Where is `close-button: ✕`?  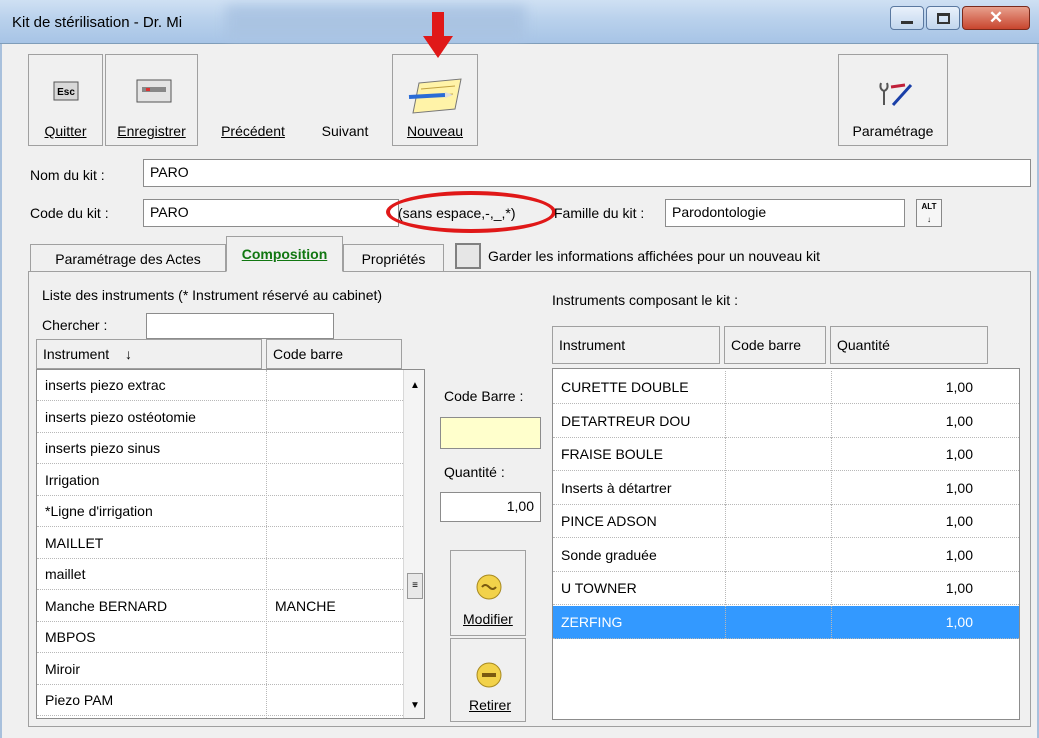
close-button: ✕ is located at coordinates (996, 18).